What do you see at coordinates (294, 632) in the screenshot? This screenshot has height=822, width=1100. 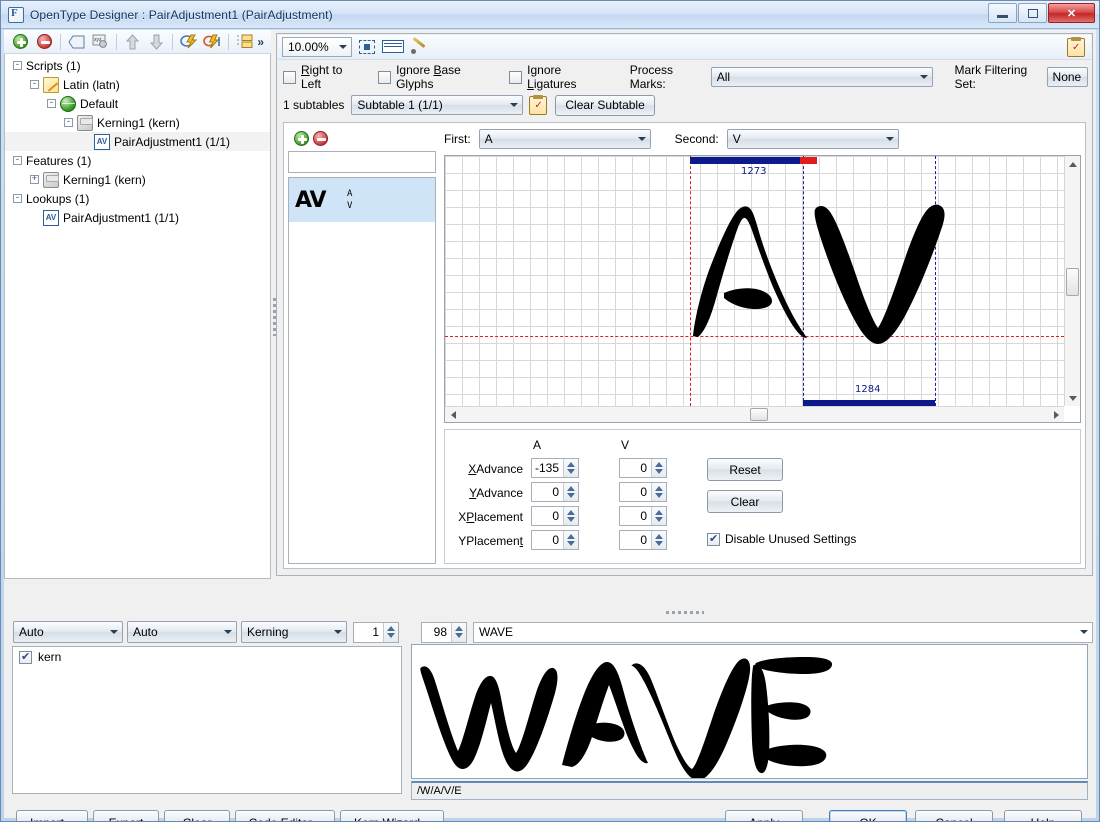 I see `feature-combo: Kerning` at bounding box center [294, 632].